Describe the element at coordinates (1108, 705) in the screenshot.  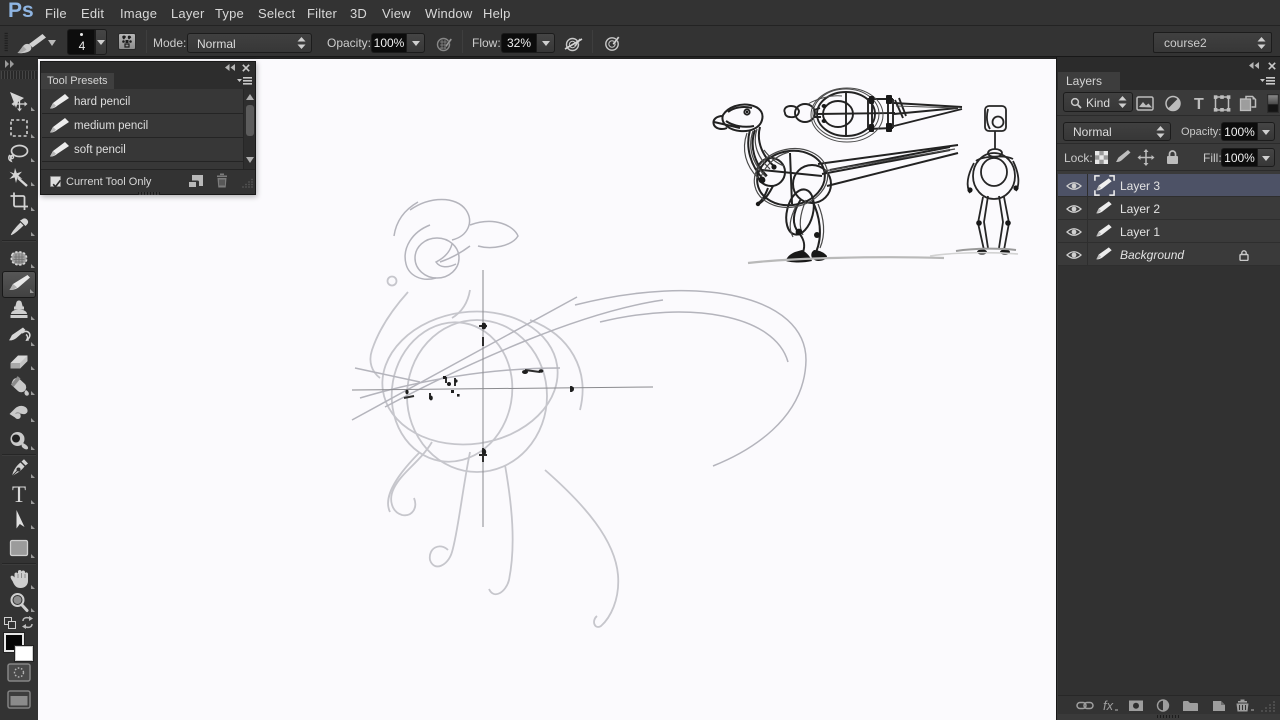
I see `svg-text: fx` at that location.